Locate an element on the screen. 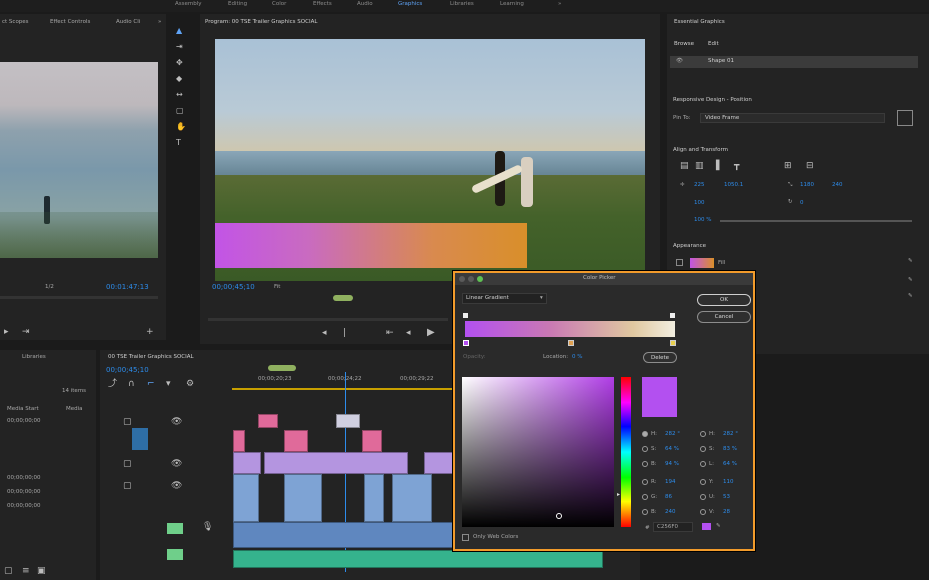 The image size is (929, 580). visibility-eye-icon: 👁 is located at coordinates (679, 61).